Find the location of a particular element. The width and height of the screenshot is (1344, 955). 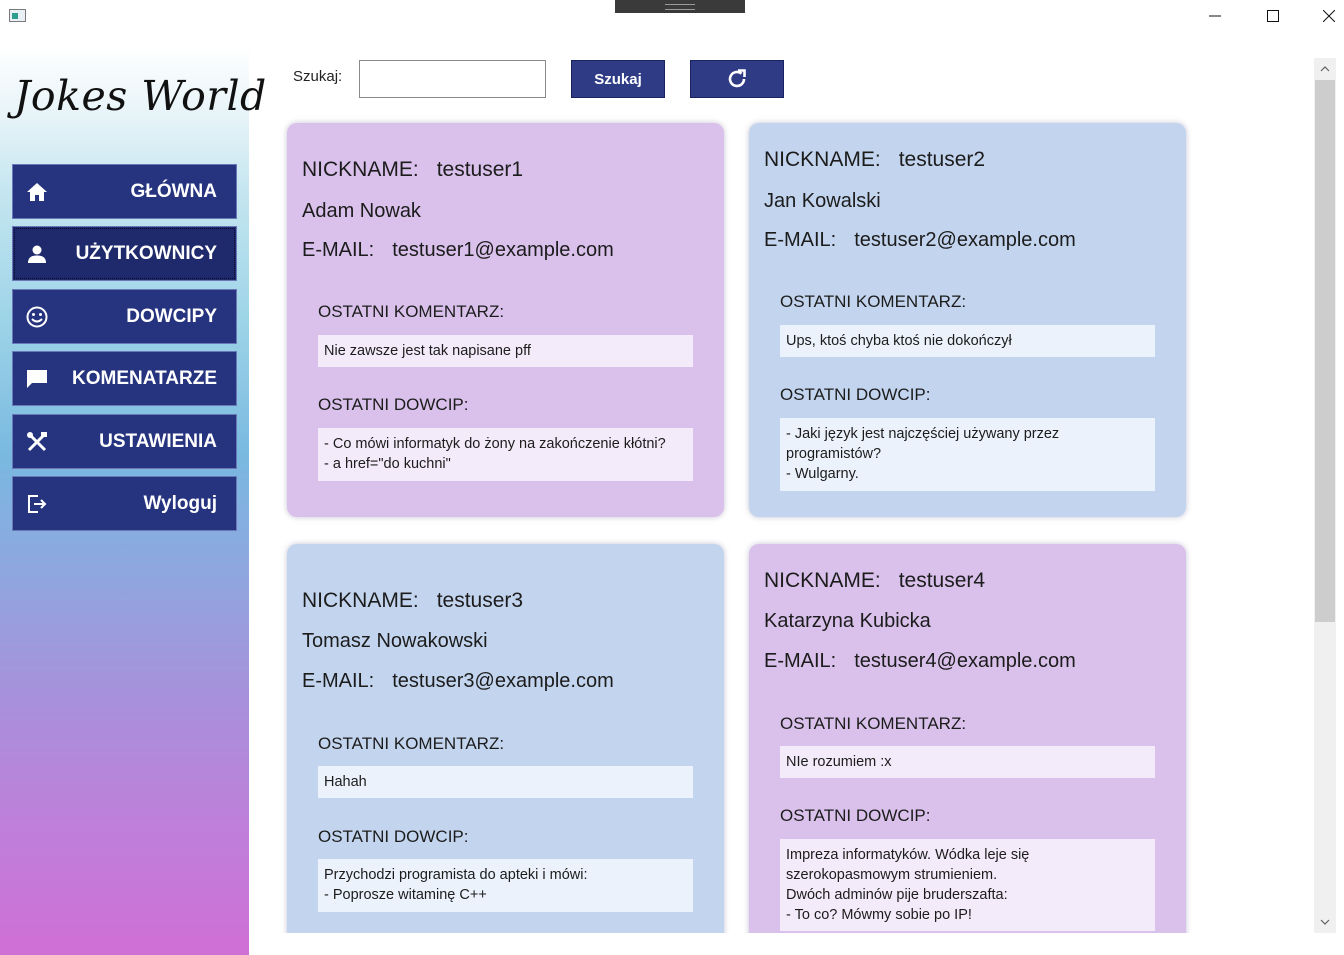

last-comment-text: Nie zawsze jest tak napisane pff is located at coordinates (505, 351).